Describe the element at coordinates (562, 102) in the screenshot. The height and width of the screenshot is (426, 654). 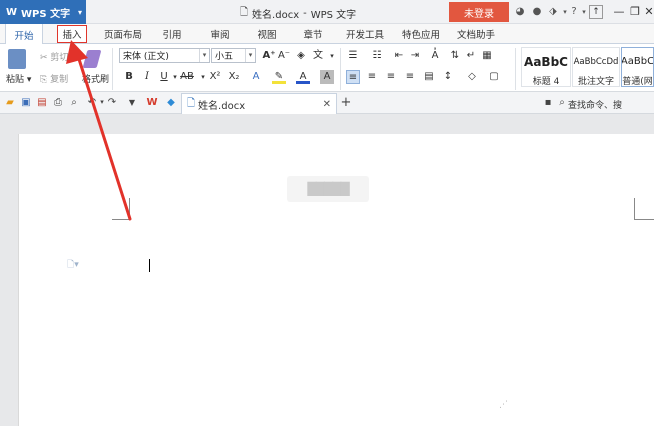
I see `search-icon: ⌕` at that location.